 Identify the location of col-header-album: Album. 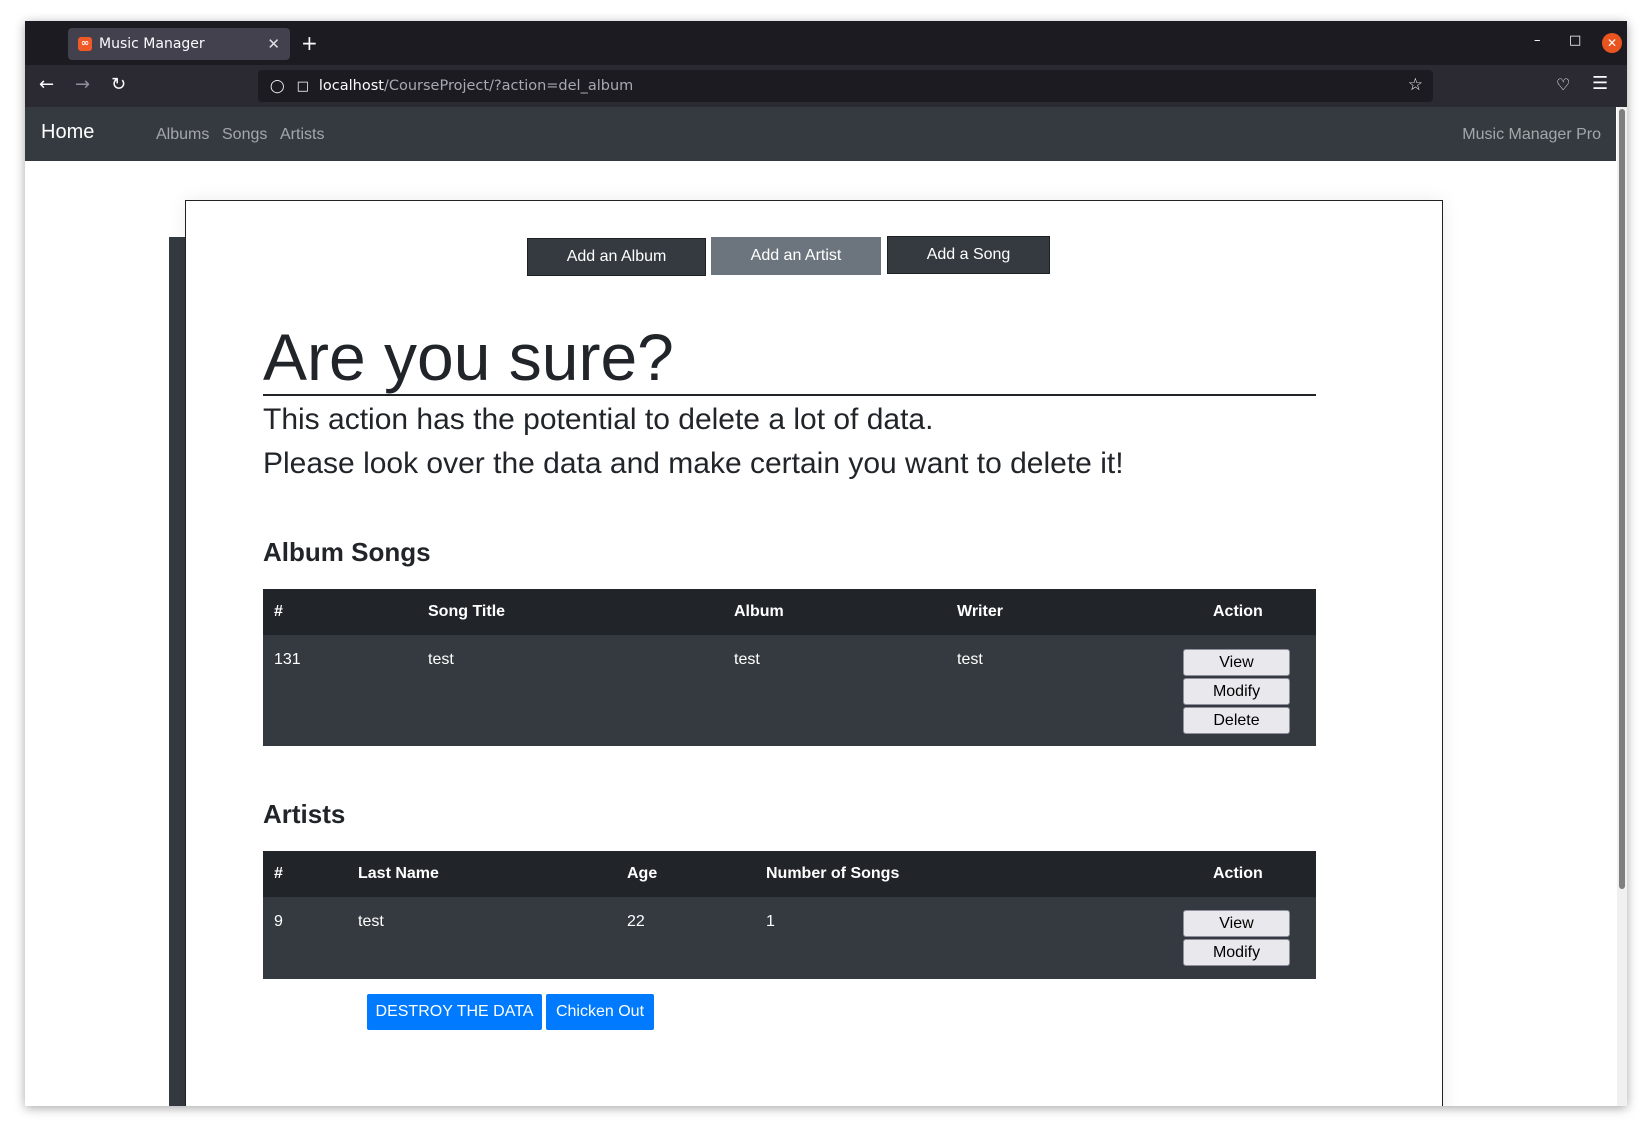
(759, 611).